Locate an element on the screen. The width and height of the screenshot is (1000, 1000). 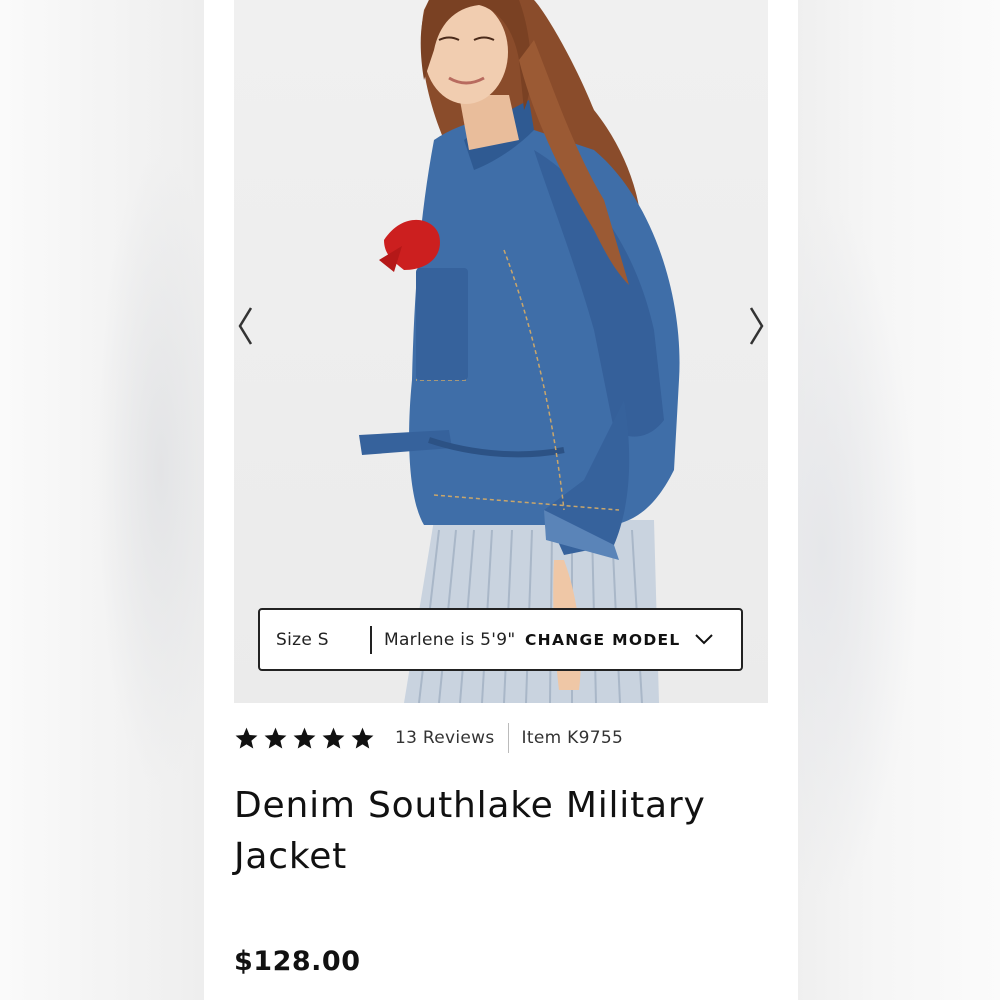
rating-row: 13 Reviews Item K9755 is located at coordinates (428, 738).